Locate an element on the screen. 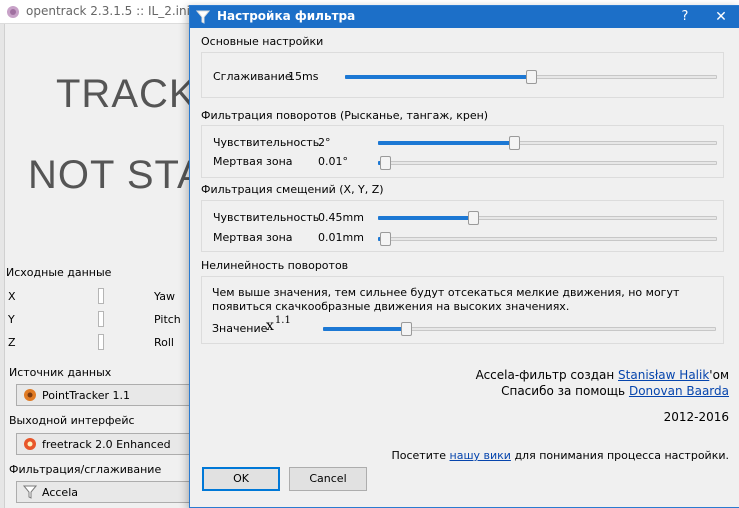 This screenshot has width=739, height=508. rotation-deadzone-slider is located at coordinates (547, 163).